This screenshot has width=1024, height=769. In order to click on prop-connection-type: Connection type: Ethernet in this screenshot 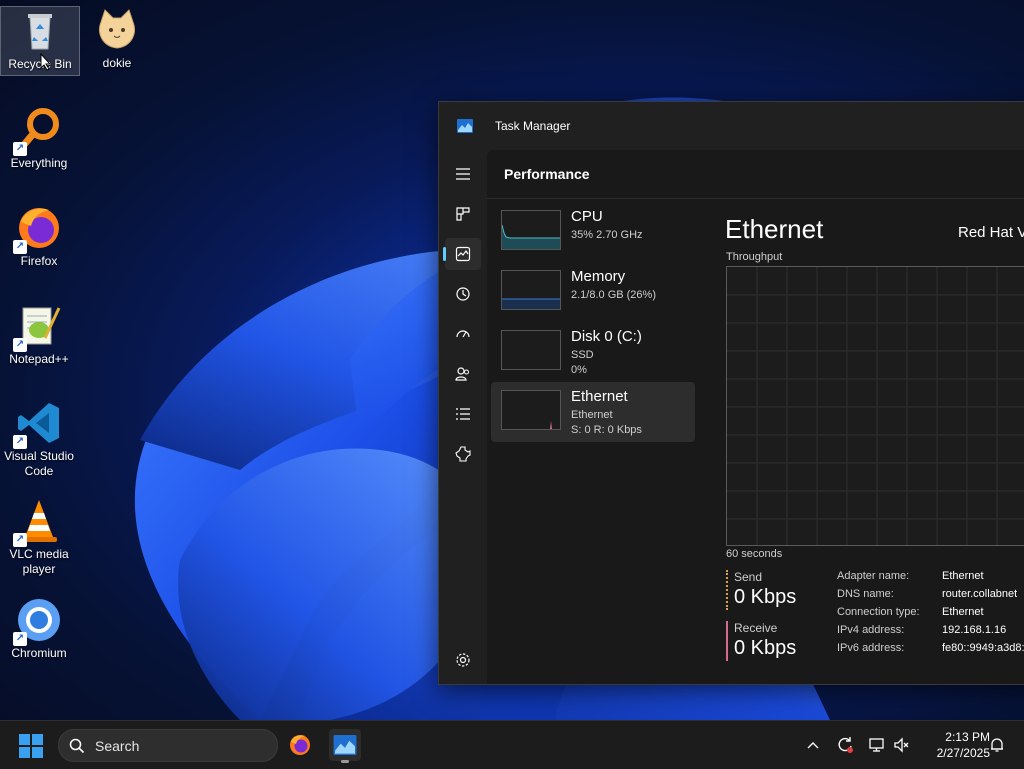, I will do `click(930, 615)`.